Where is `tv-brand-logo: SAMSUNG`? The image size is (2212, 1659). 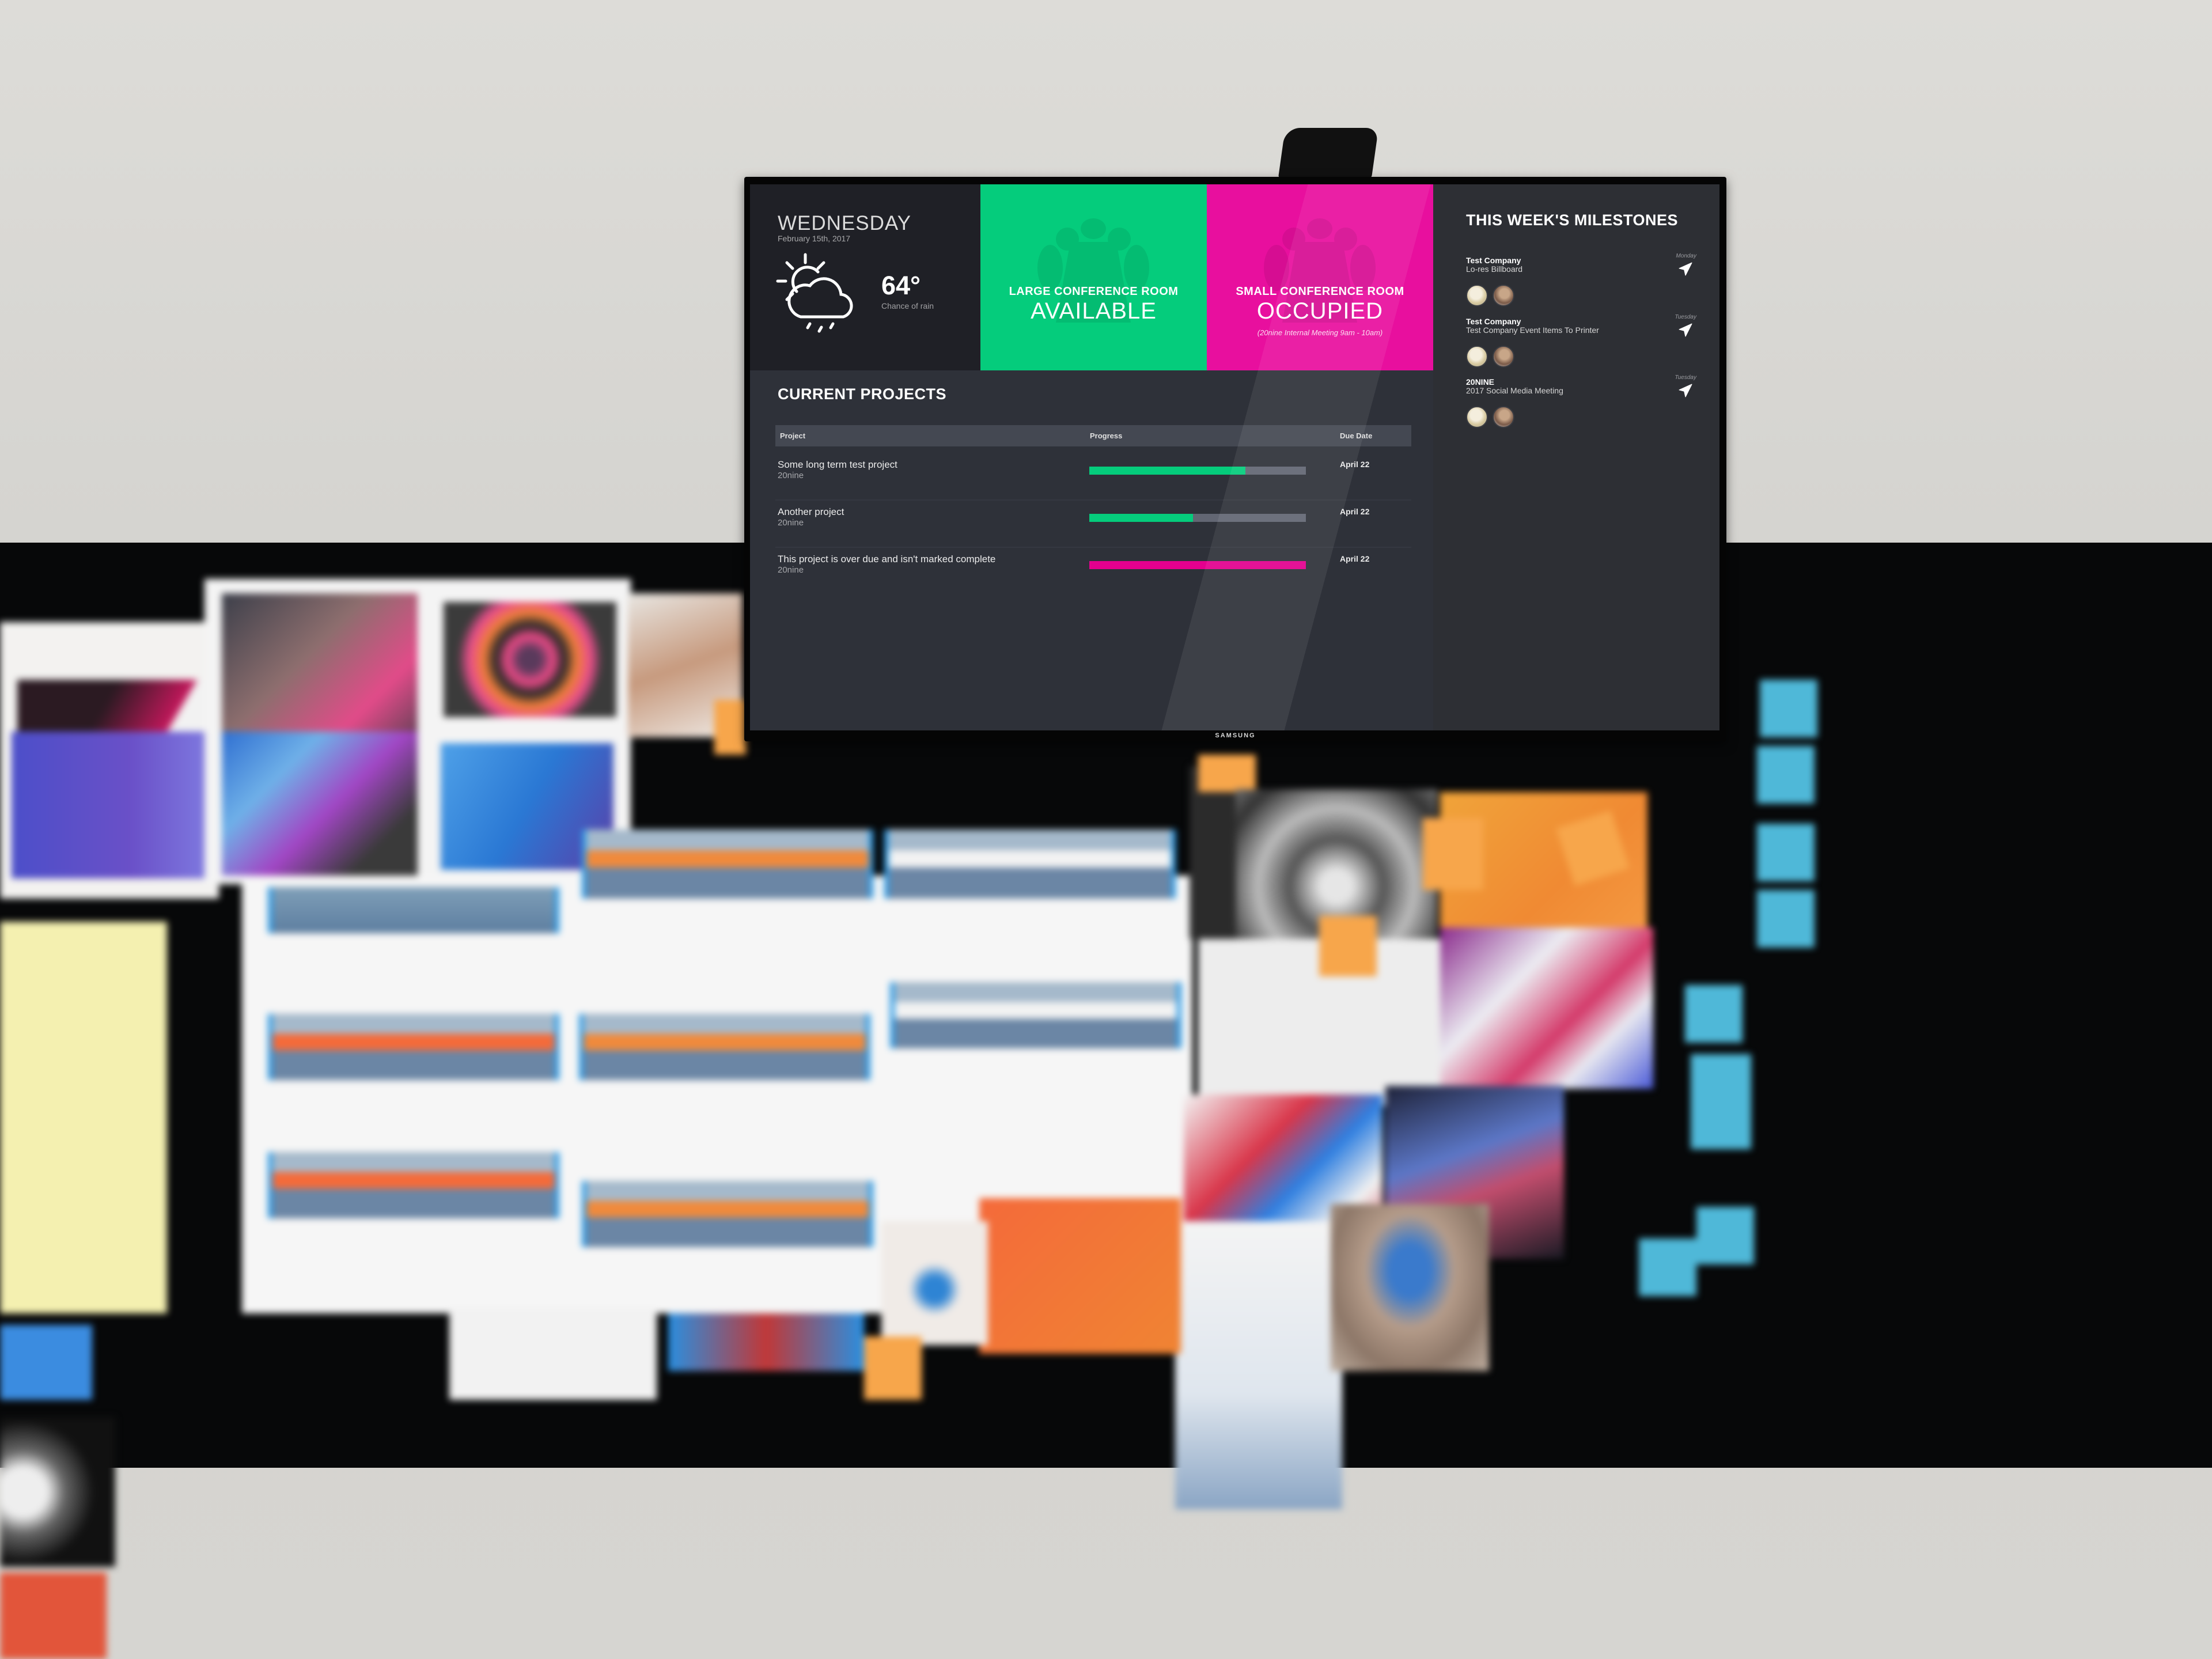
tv-brand-logo: SAMSUNG is located at coordinates (1235, 735).